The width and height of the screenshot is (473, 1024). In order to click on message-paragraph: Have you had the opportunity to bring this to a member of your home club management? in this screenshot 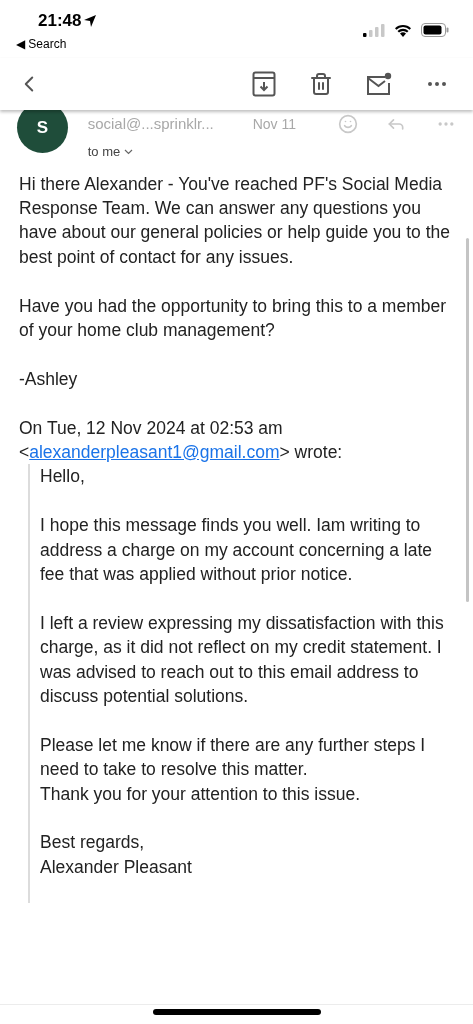, I will do `click(233, 318)`.